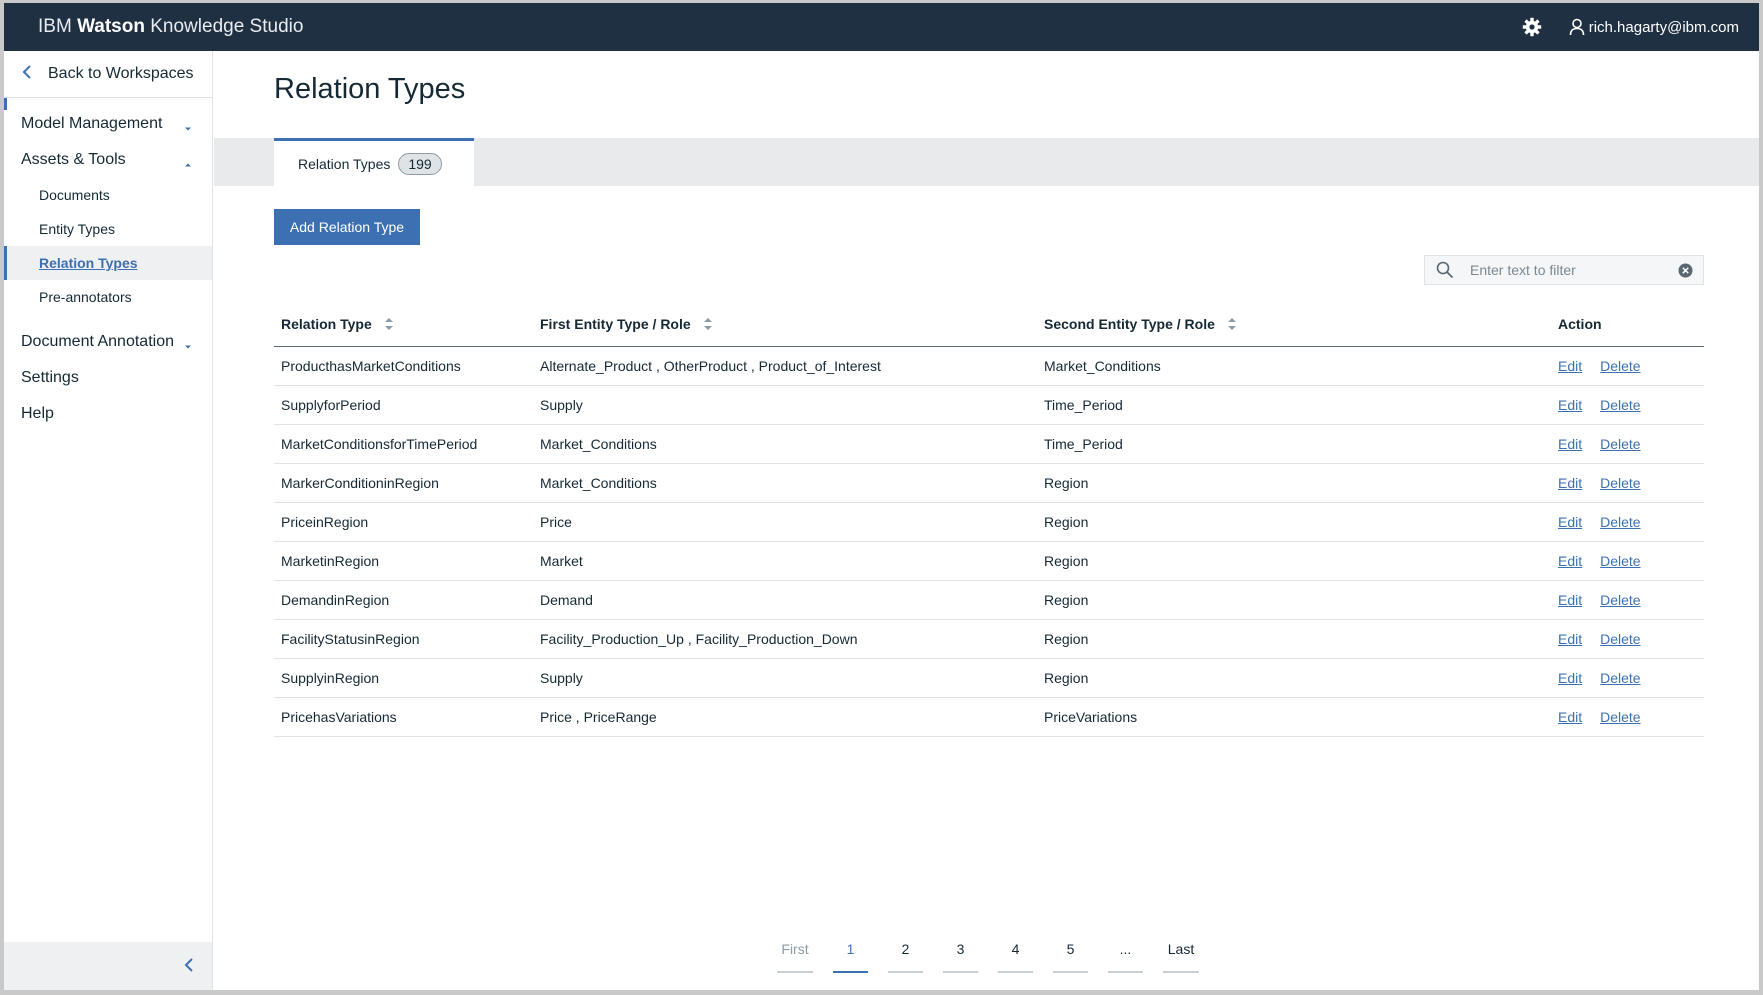 This screenshot has height=995, width=1763. What do you see at coordinates (108, 124) in the screenshot?
I see `sidebar-item-model-management: Model Management` at bounding box center [108, 124].